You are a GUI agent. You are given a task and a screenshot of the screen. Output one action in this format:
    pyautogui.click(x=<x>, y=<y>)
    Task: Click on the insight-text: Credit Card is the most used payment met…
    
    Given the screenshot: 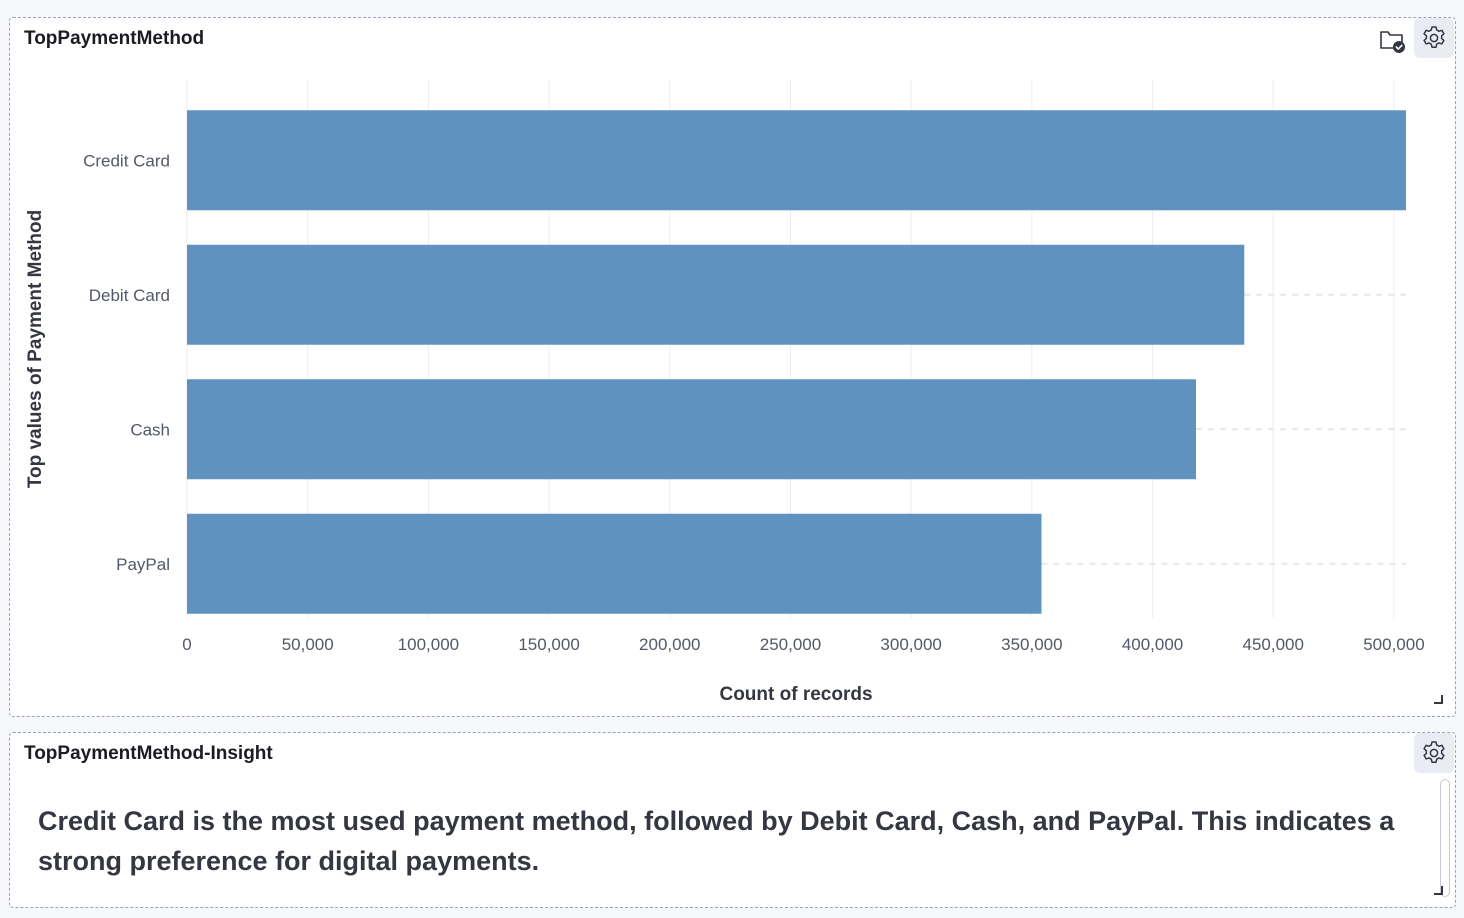 What is the action you would take?
    pyautogui.click(x=716, y=841)
    